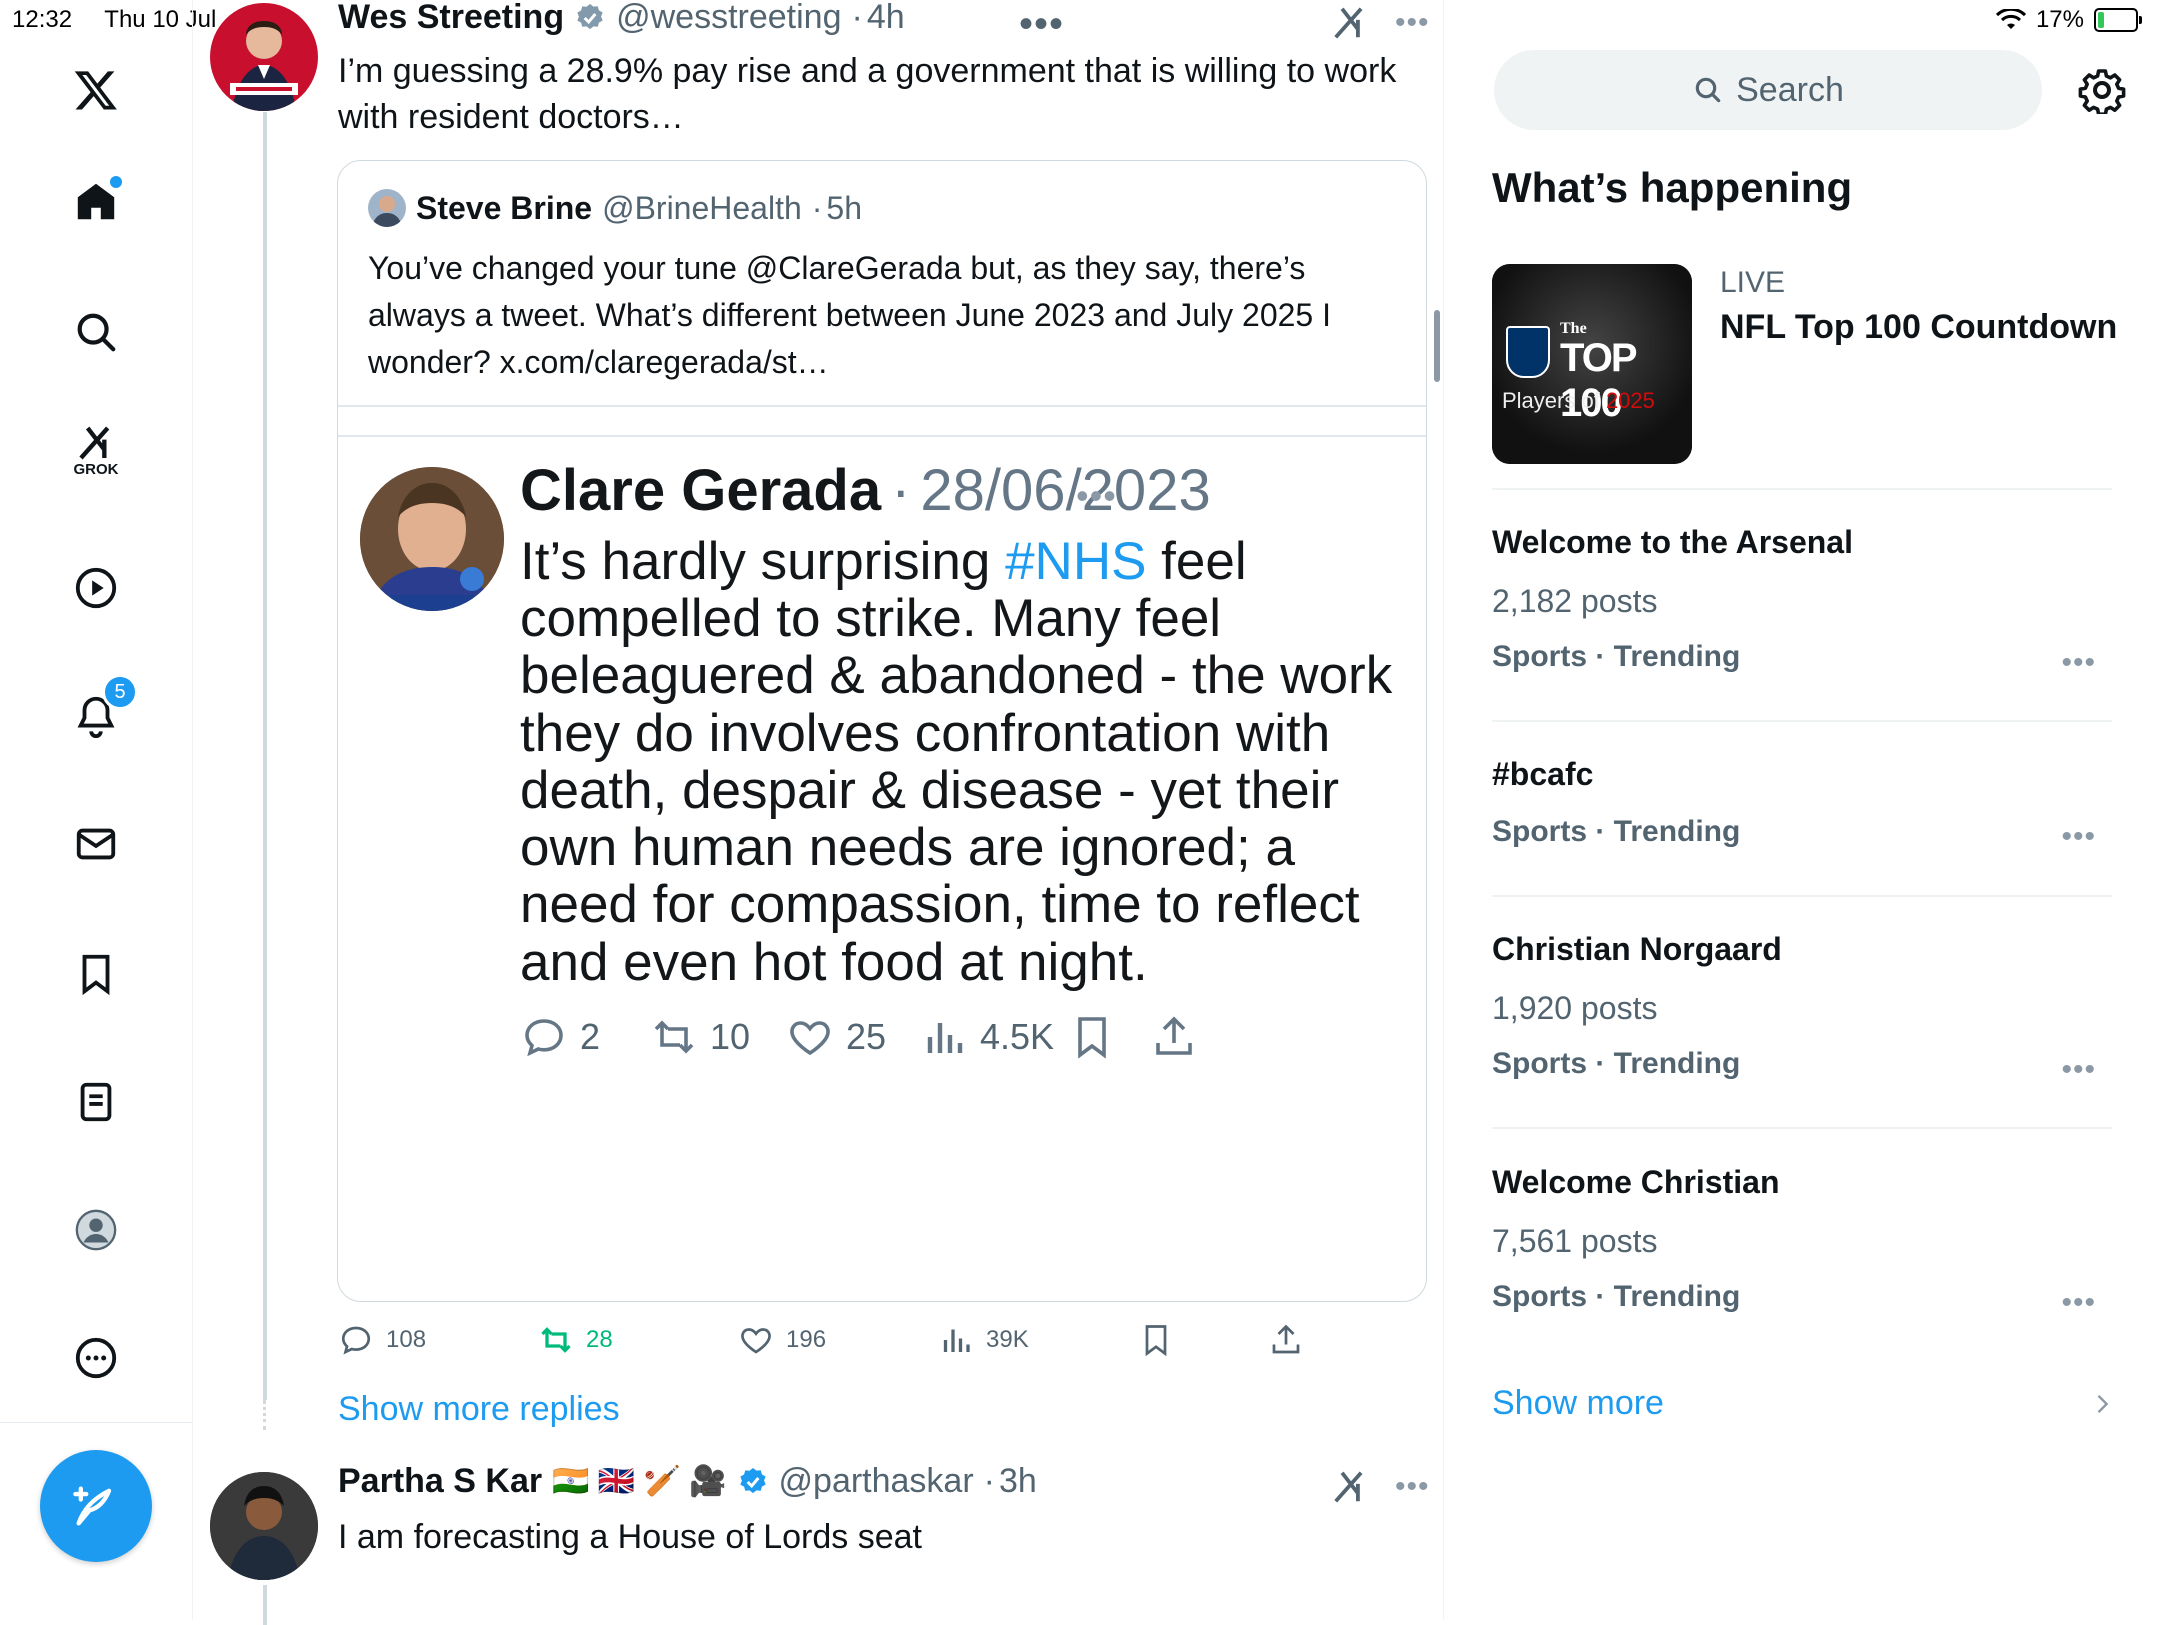  I want to click on tweet-action-bar: 108 28 196 39K, so click(888, 1342).